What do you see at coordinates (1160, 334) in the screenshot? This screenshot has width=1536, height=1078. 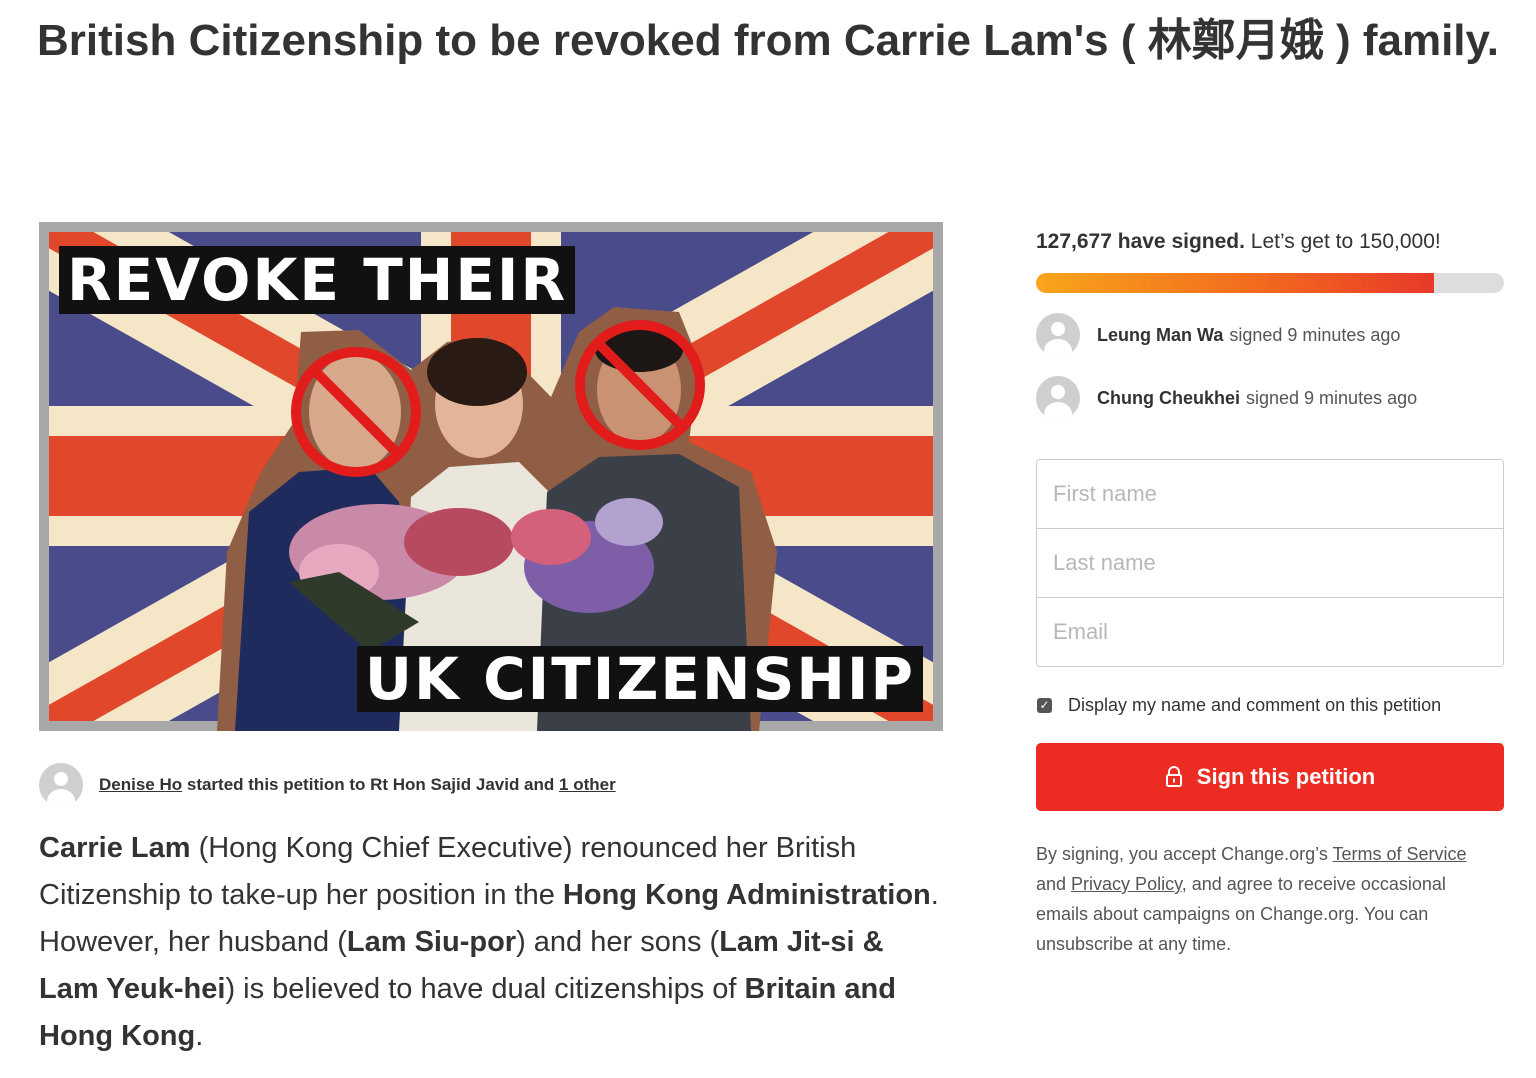 I see `signer-name: Leung Man Wa` at bounding box center [1160, 334].